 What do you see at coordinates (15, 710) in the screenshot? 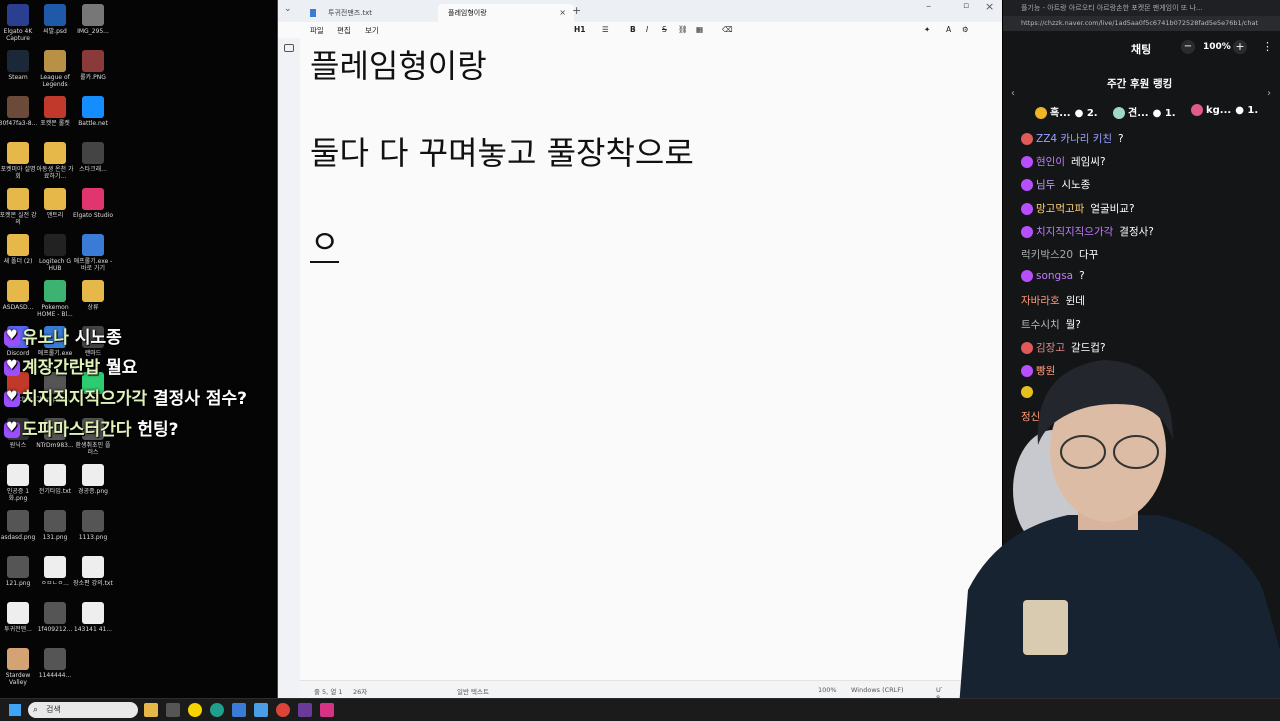
I see `windows-start-icon` at bounding box center [15, 710].